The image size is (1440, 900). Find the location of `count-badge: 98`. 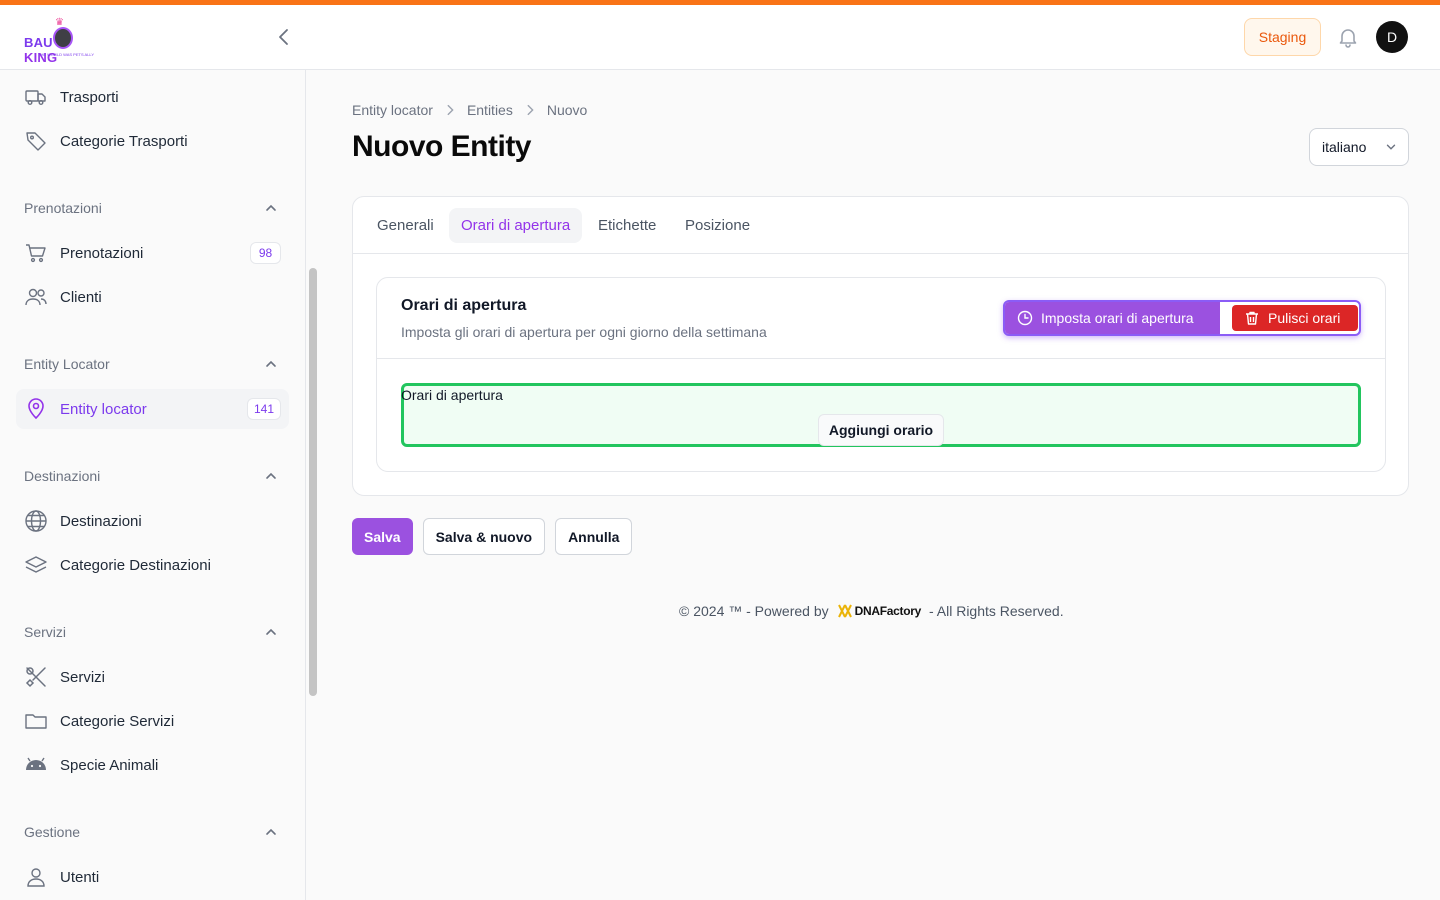

count-badge: 98 is located at coordinates (265, 253).